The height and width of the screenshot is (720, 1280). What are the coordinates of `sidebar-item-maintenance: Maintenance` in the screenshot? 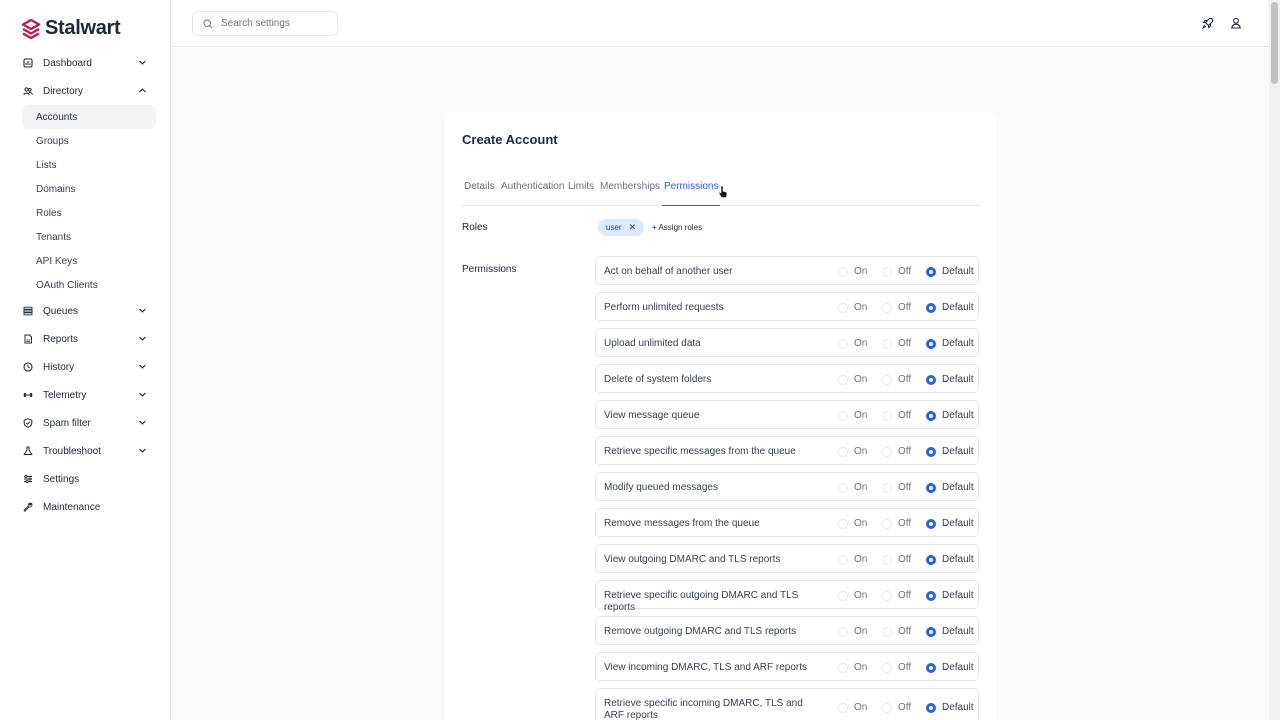 It's located at (85, 507).